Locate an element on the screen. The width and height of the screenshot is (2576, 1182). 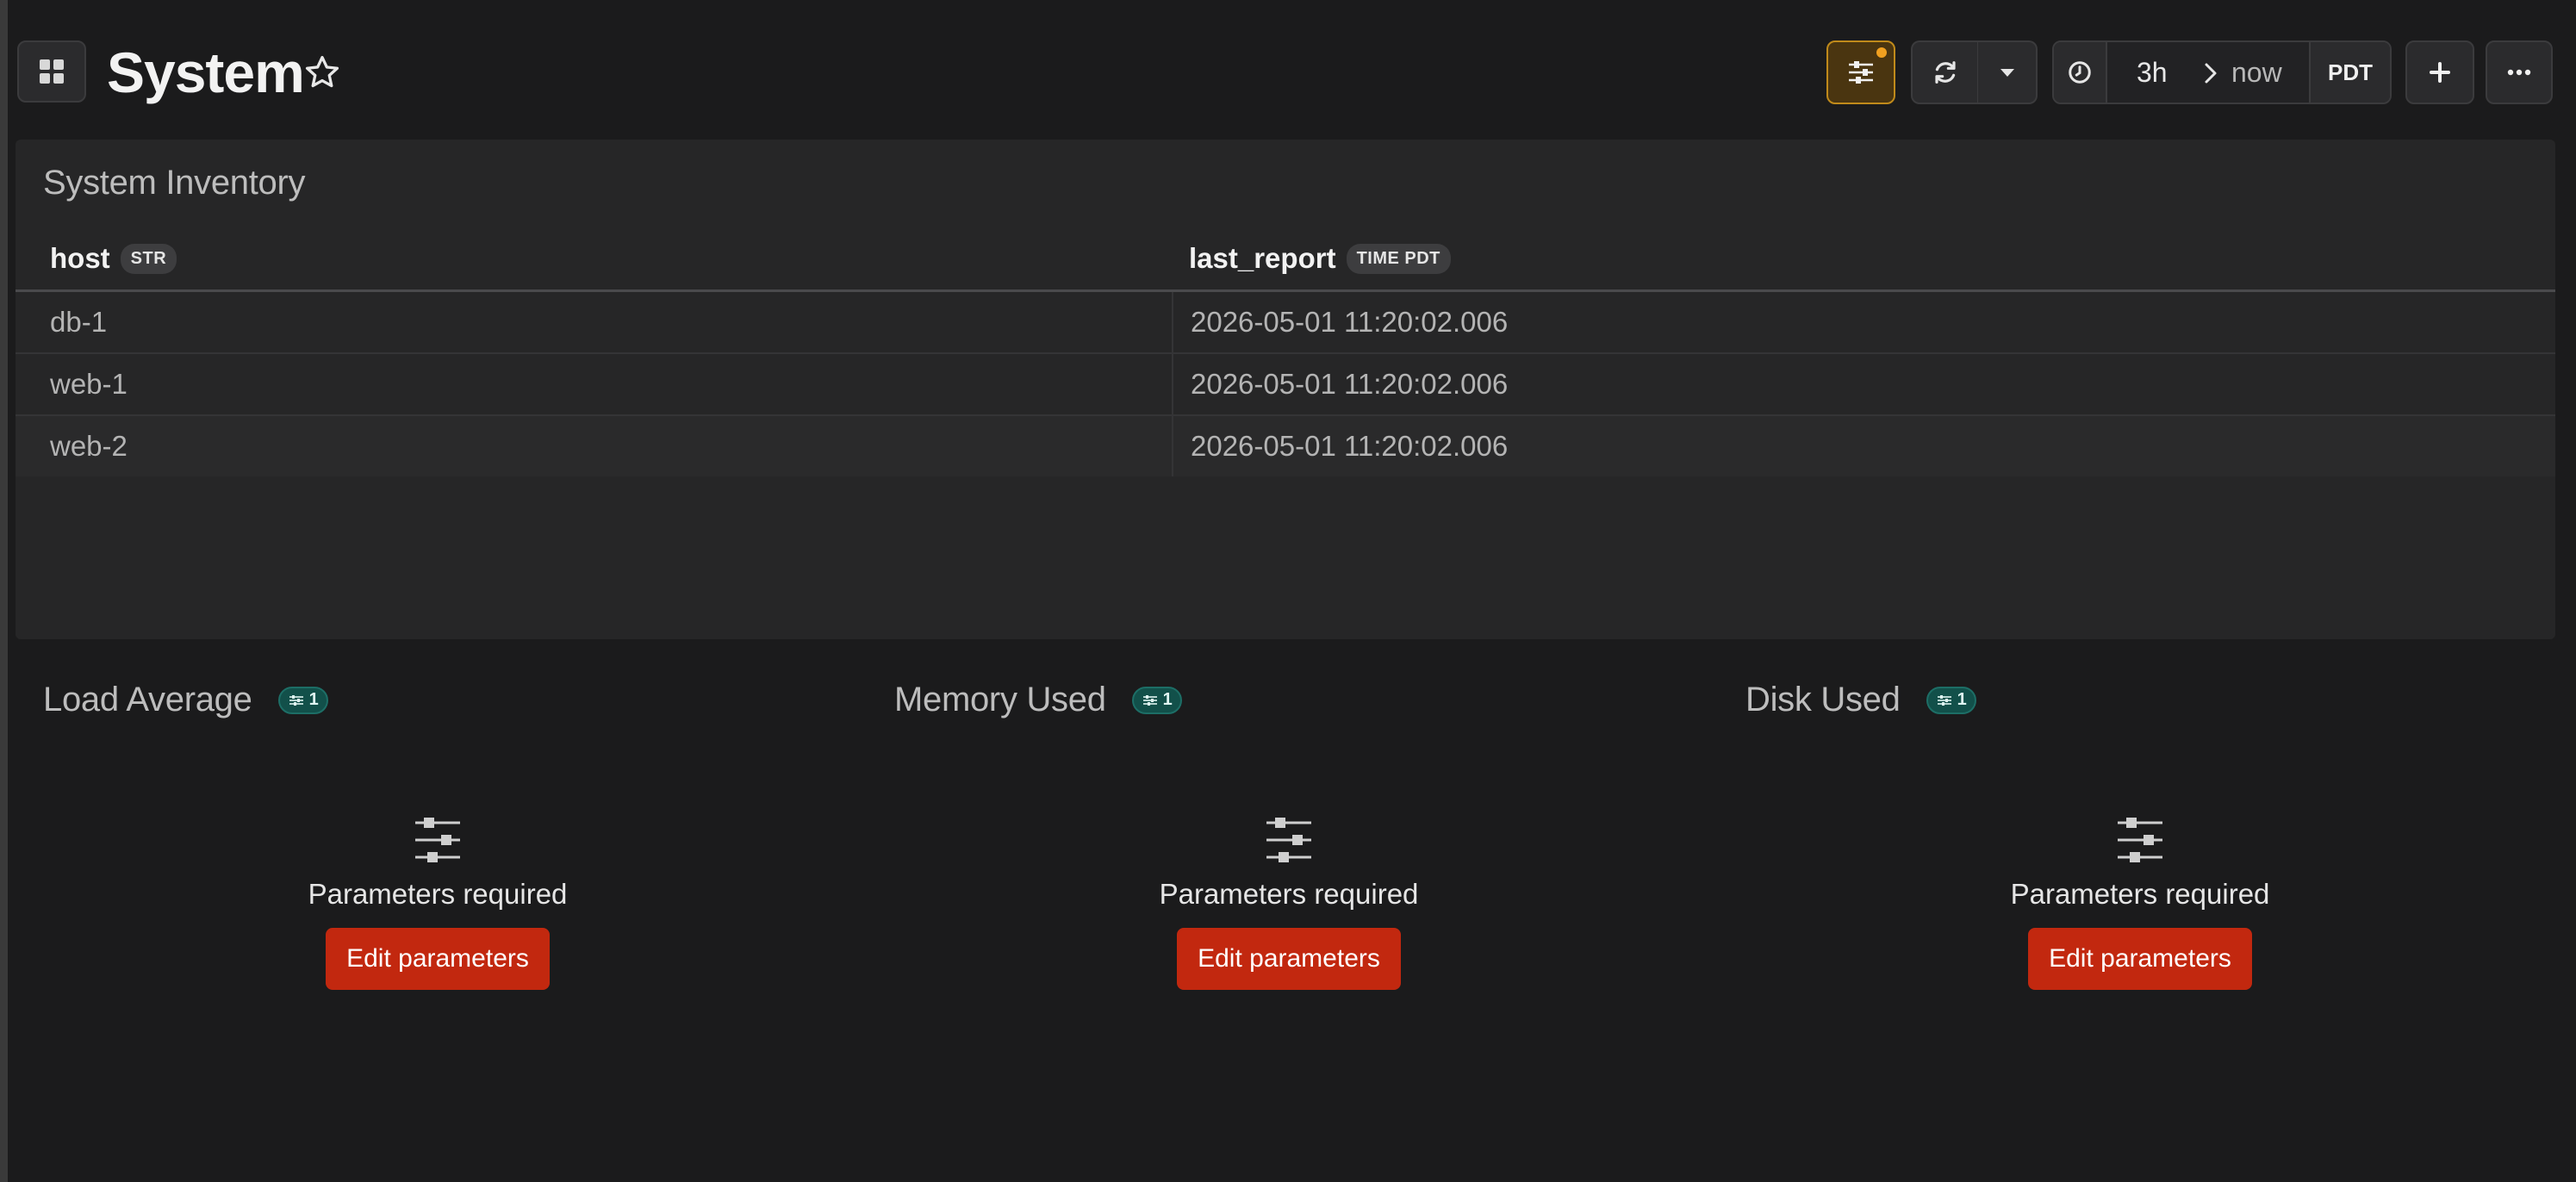
panel-title: Memory Used 1 is located at coordinates (1038, 700).